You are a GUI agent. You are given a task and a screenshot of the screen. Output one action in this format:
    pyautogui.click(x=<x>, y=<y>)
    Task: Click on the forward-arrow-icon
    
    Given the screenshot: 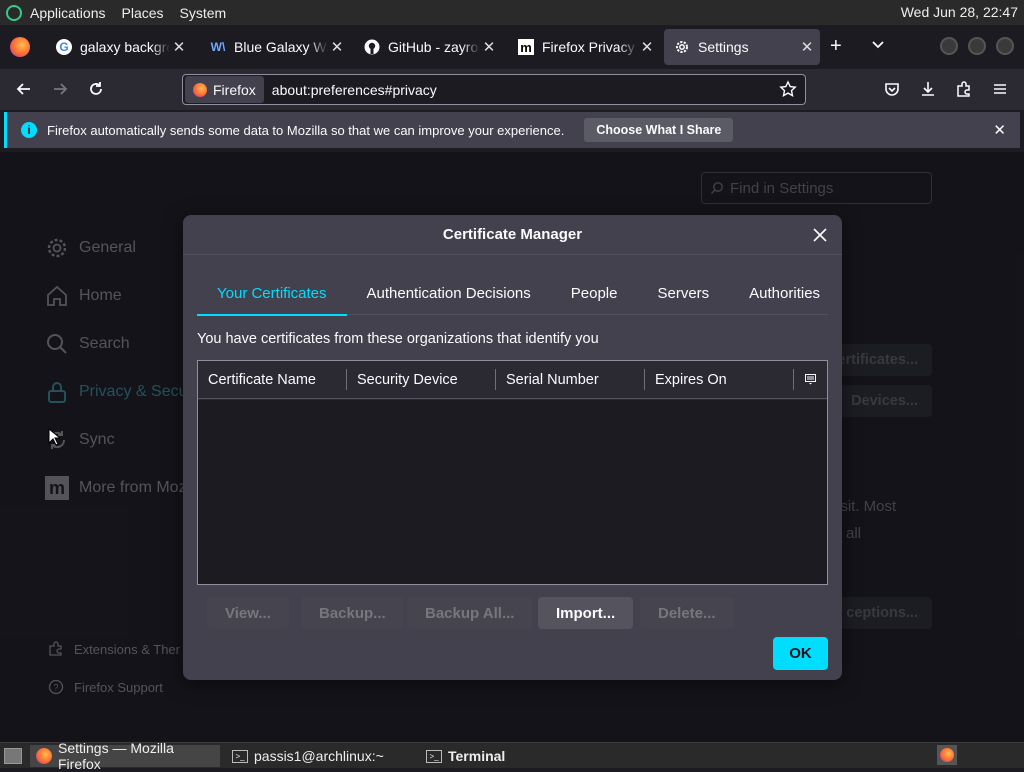 What is the action you would take?
    pyautogui.click(x=61, y=89)
    